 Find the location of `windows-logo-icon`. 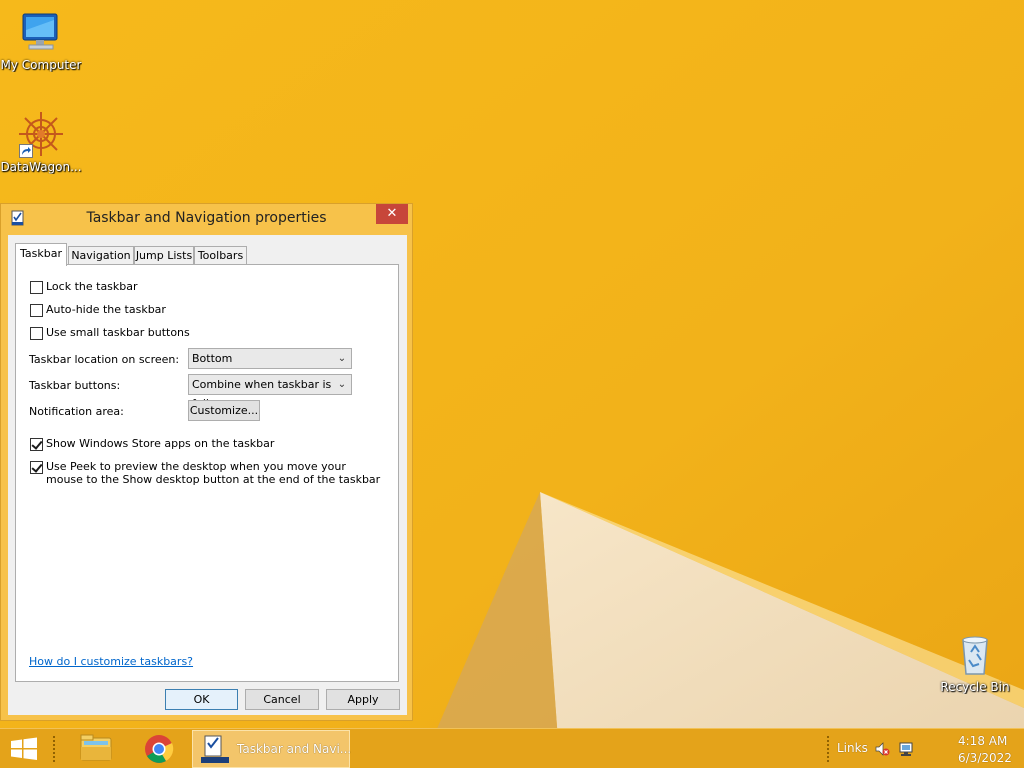

windows-logo-icon is located at coordinates (24, 748).